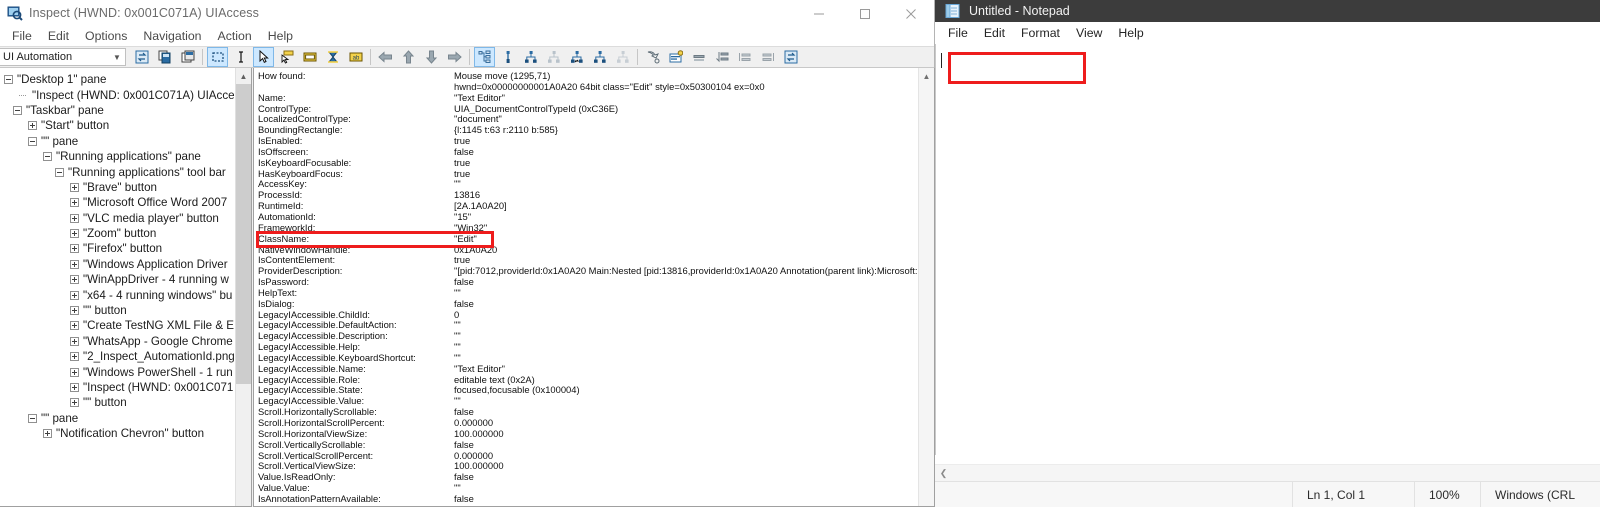  I want to click on tree-node: "WinAppDriver - 4 running w, so click(117, 279).